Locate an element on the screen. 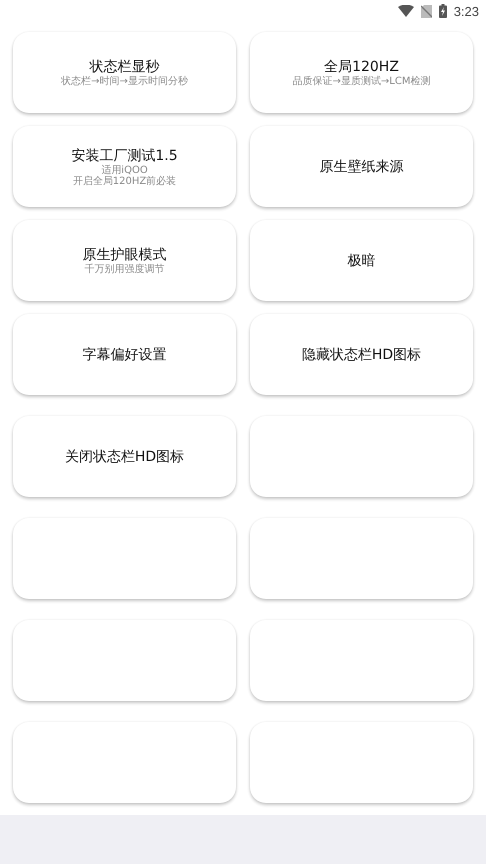 The height and width of the screenshot is (864, 486). card-title: 原生壁纸来源 is located at coordinates (362, 167).